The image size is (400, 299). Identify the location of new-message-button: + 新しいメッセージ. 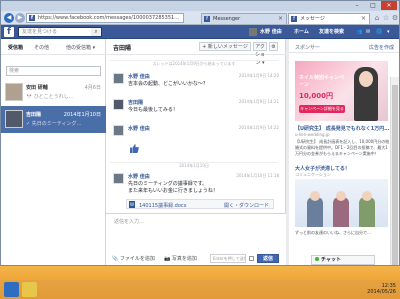
(225, 46).